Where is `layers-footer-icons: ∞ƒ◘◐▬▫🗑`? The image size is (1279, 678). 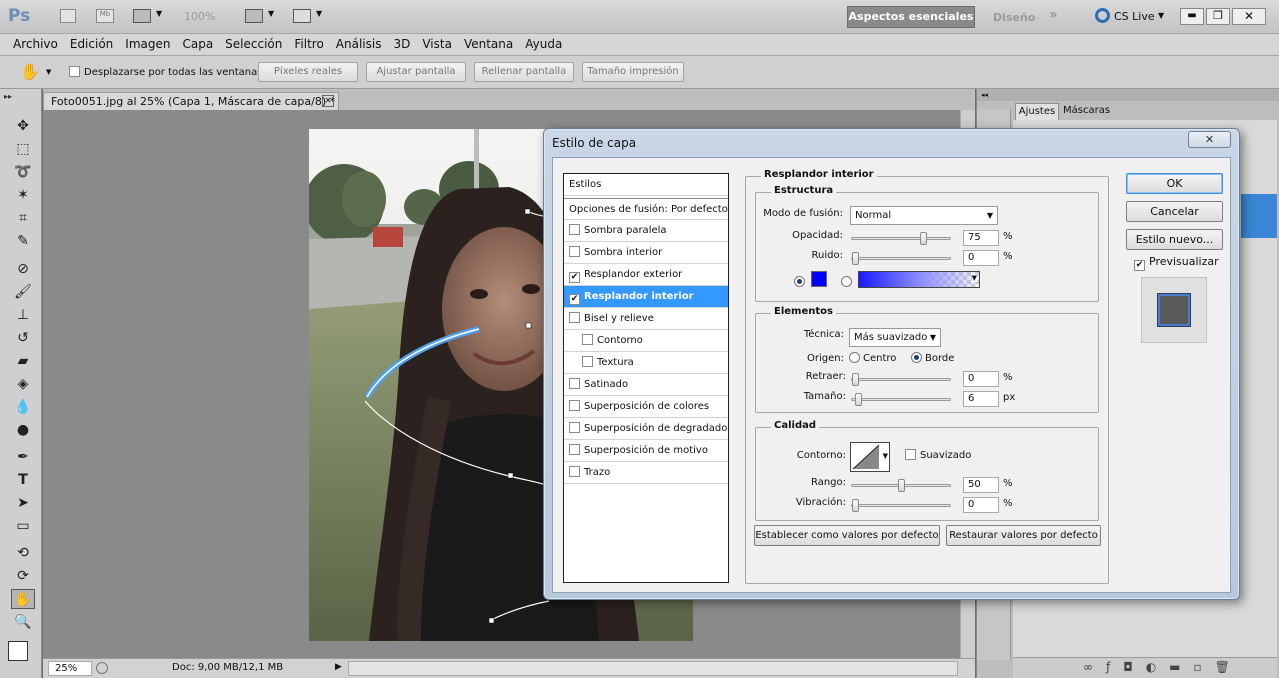 layers-footer-icons: ∞ƒ◘◐▬▫🗑 is located at coordinates (1145, 667).